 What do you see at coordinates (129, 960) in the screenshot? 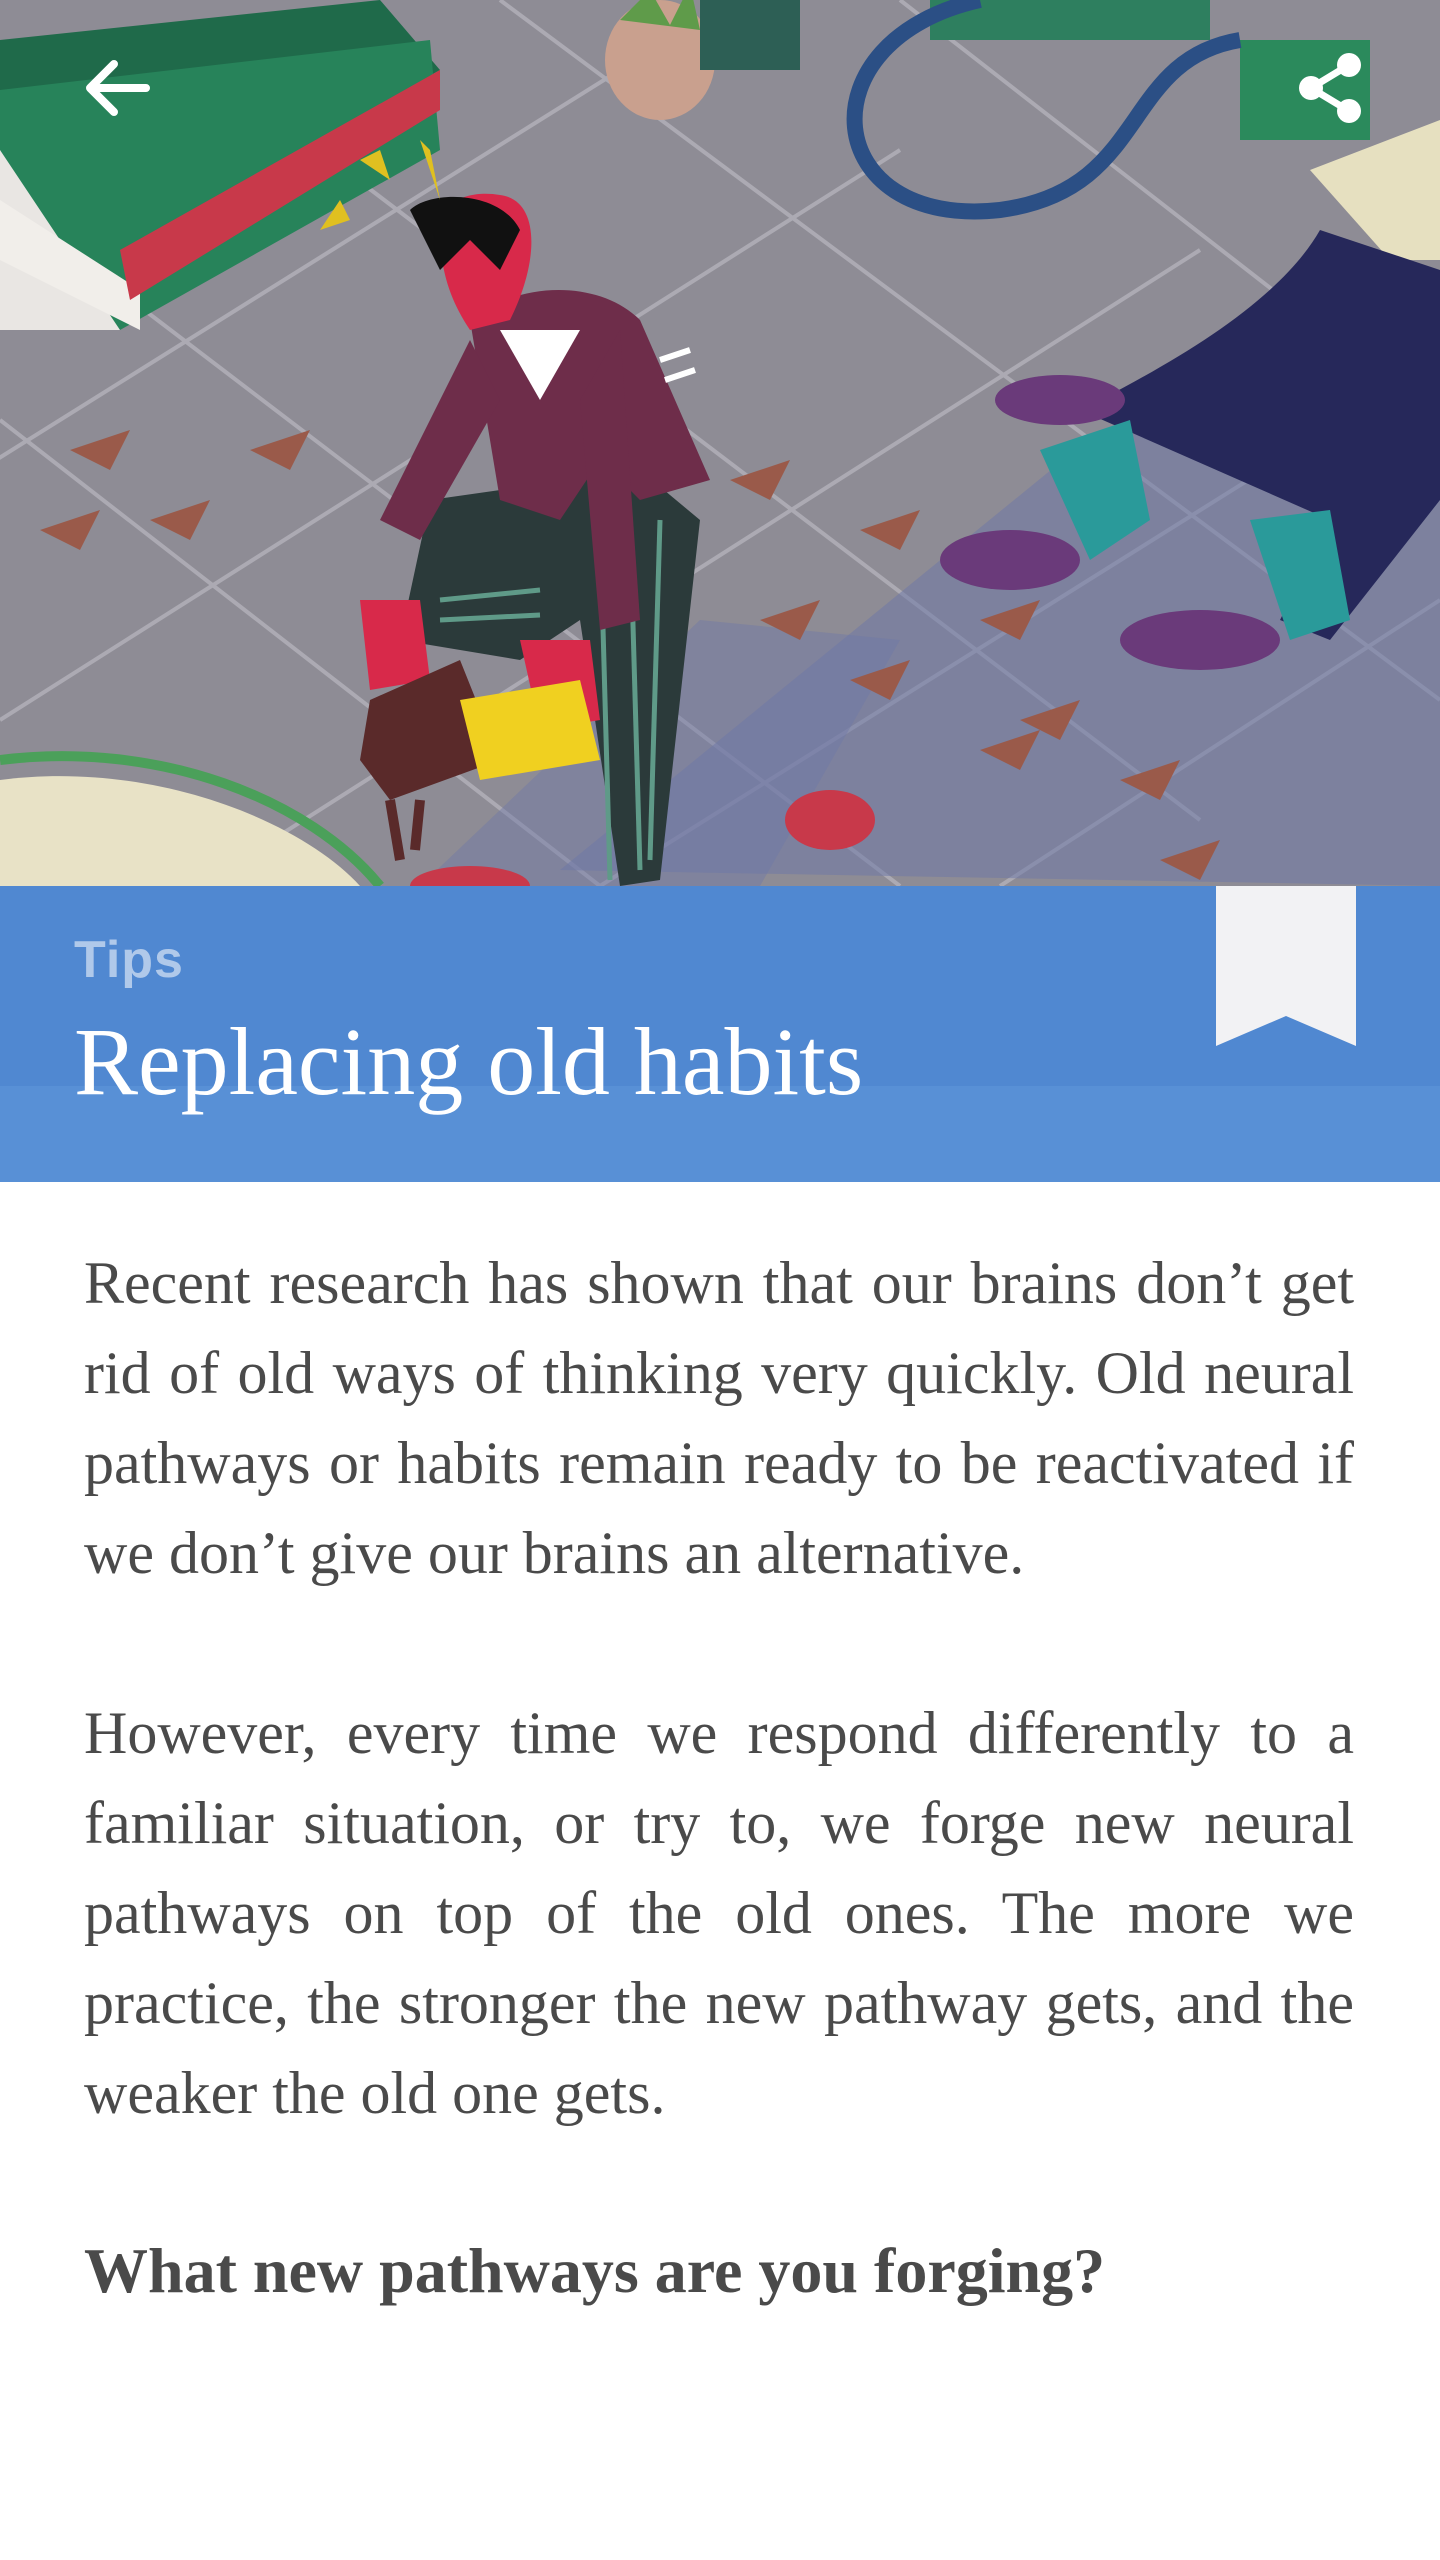
I see `category-label: Tips` at bounding box center [129, 960].